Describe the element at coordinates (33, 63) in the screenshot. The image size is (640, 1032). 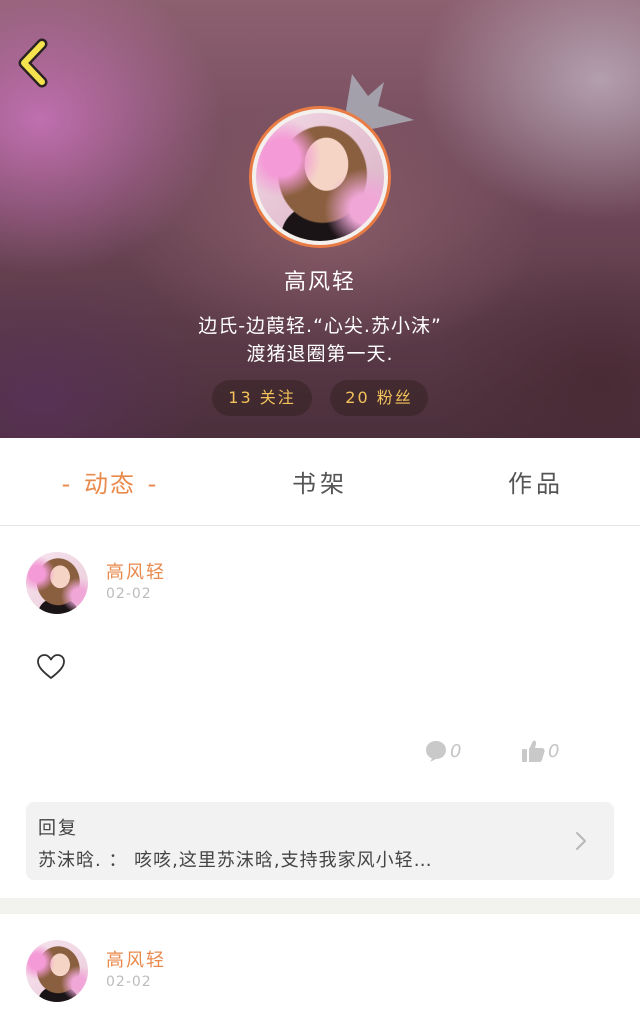
I see `chevron-left-icon` at that location.